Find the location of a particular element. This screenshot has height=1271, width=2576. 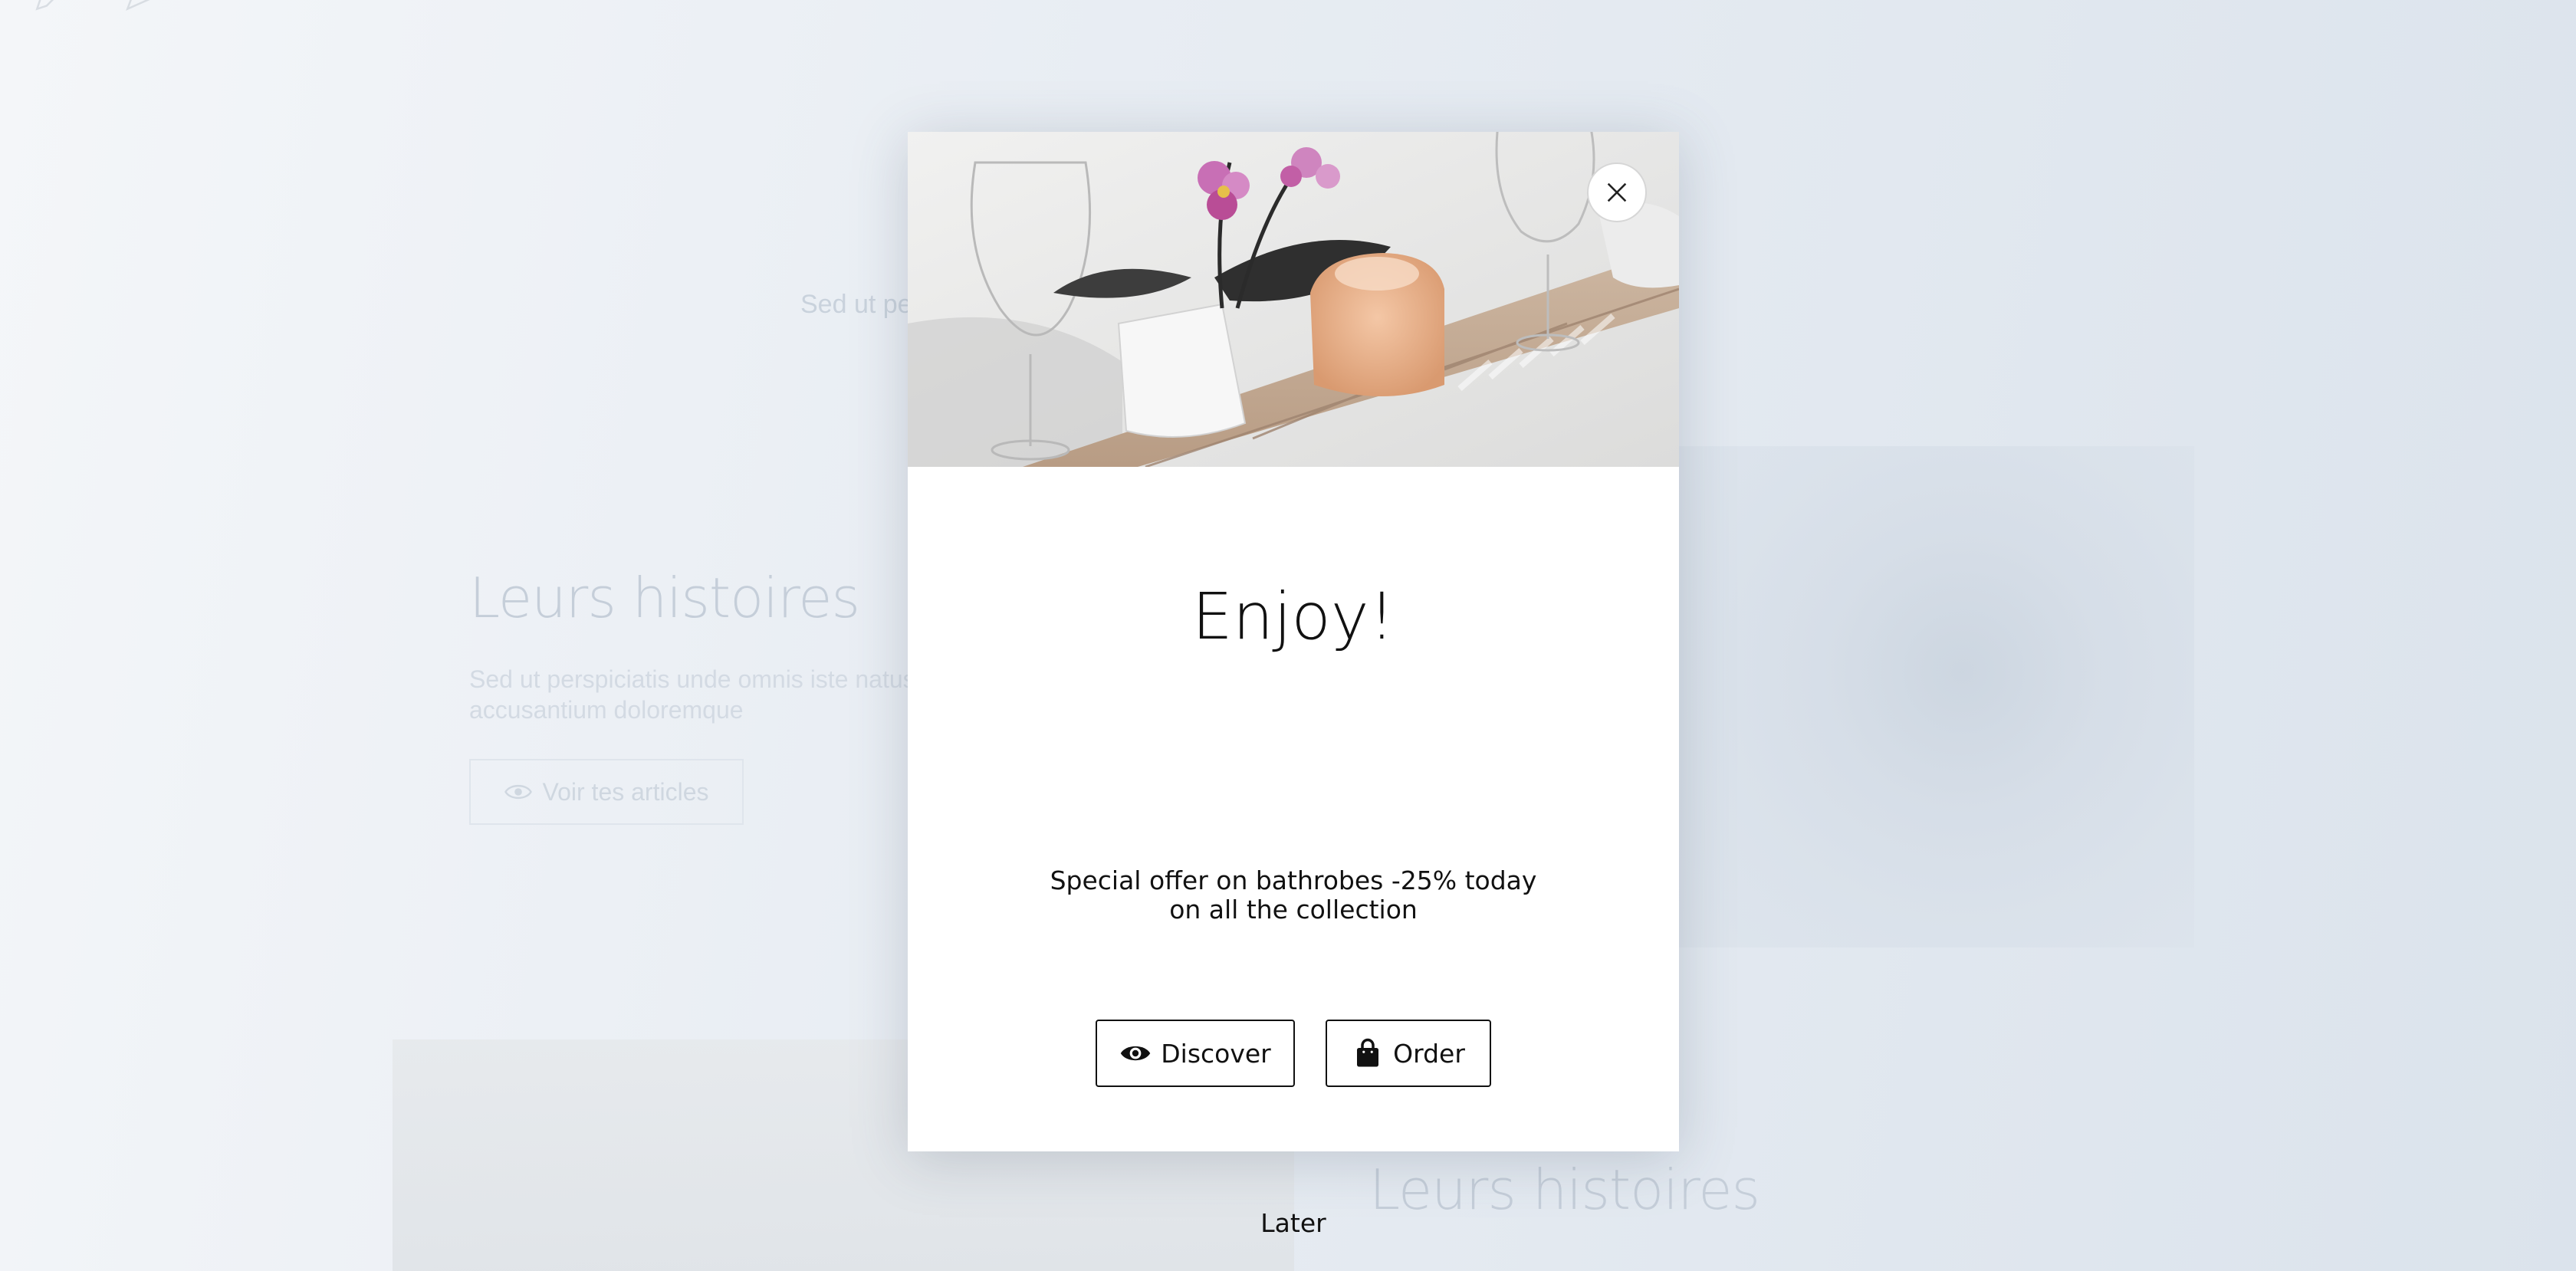

order-button: Order is located at coordinates (1408, 1053).